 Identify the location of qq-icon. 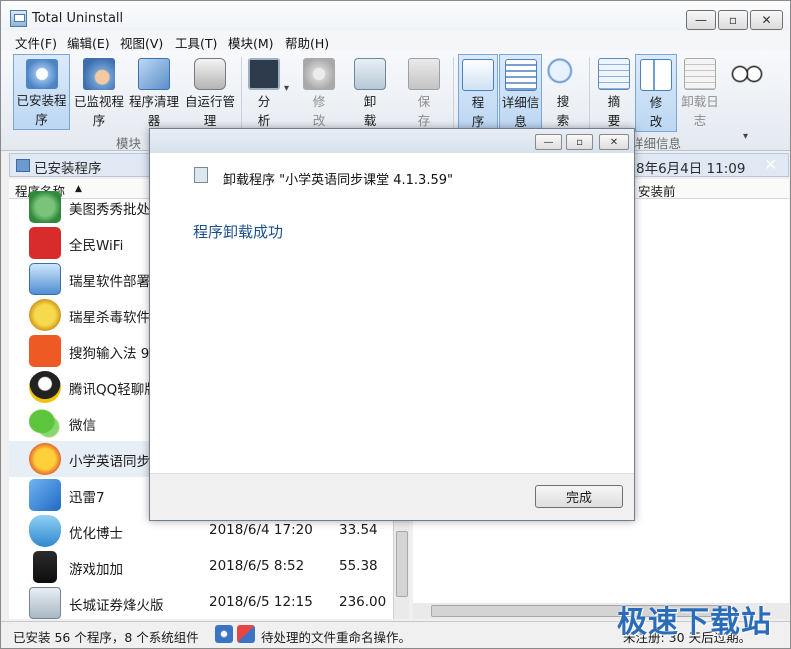
(45, 387).